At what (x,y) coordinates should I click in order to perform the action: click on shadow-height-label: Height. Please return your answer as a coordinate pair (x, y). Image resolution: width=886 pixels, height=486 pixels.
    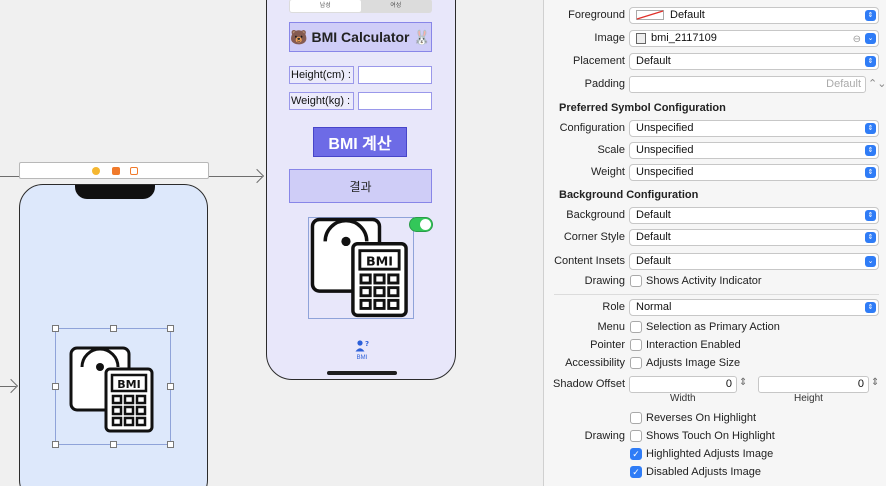
    Looking at the image, I should click on (808, 398).